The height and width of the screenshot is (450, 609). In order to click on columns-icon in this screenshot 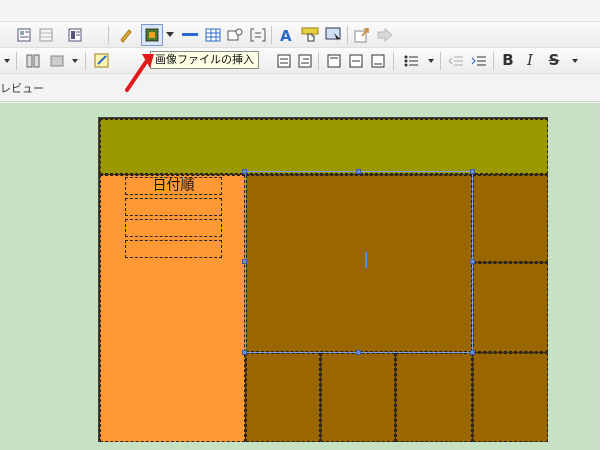, I will do `click(33, 61)`.